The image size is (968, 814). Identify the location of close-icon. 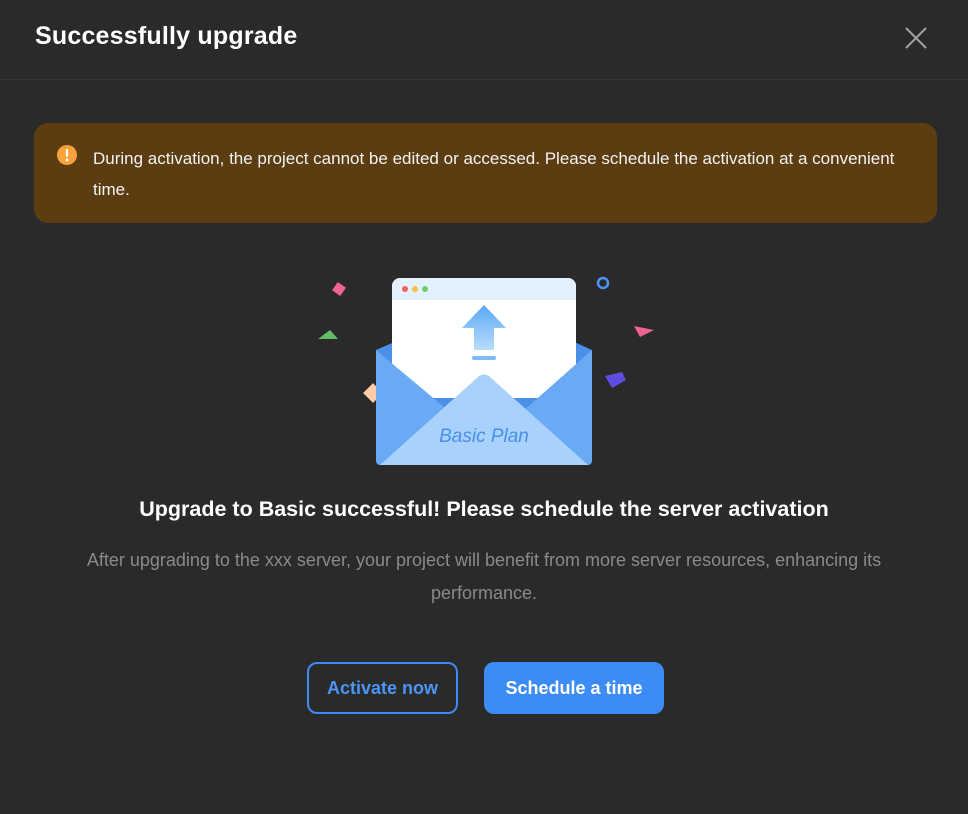
(916, 38).